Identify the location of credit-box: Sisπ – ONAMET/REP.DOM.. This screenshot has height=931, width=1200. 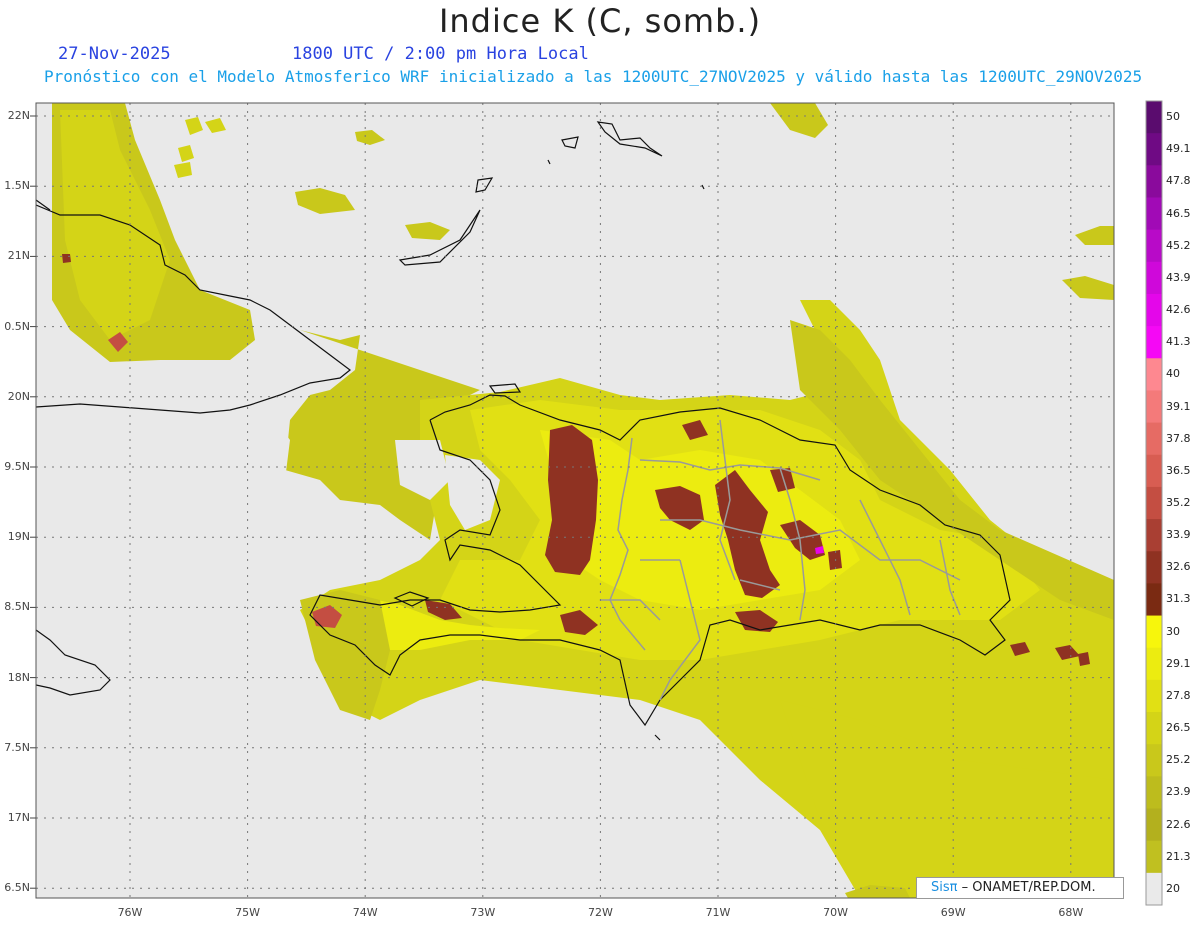
(1020, 888).